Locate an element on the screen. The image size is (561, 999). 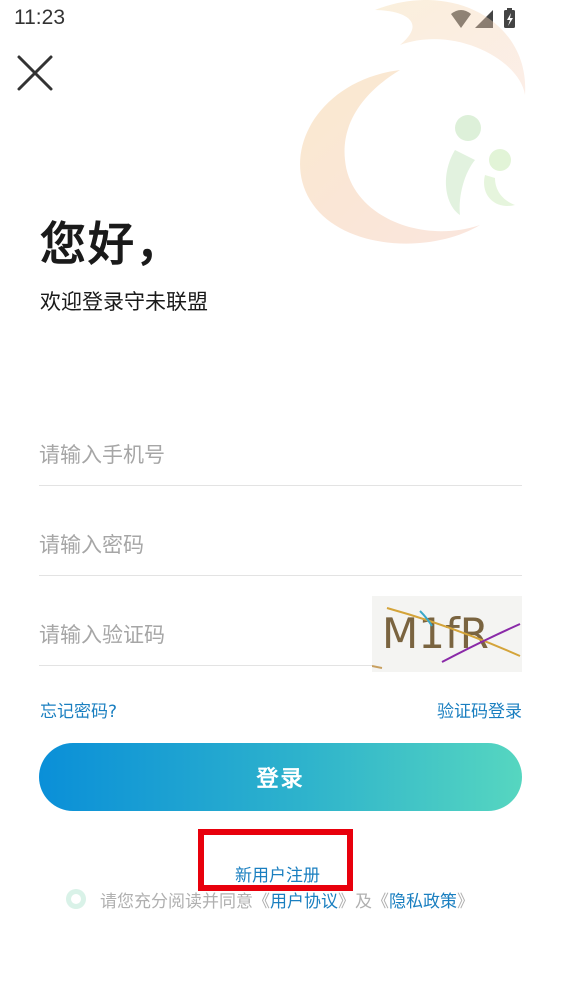
close-button is located at coordinates (35, 73).